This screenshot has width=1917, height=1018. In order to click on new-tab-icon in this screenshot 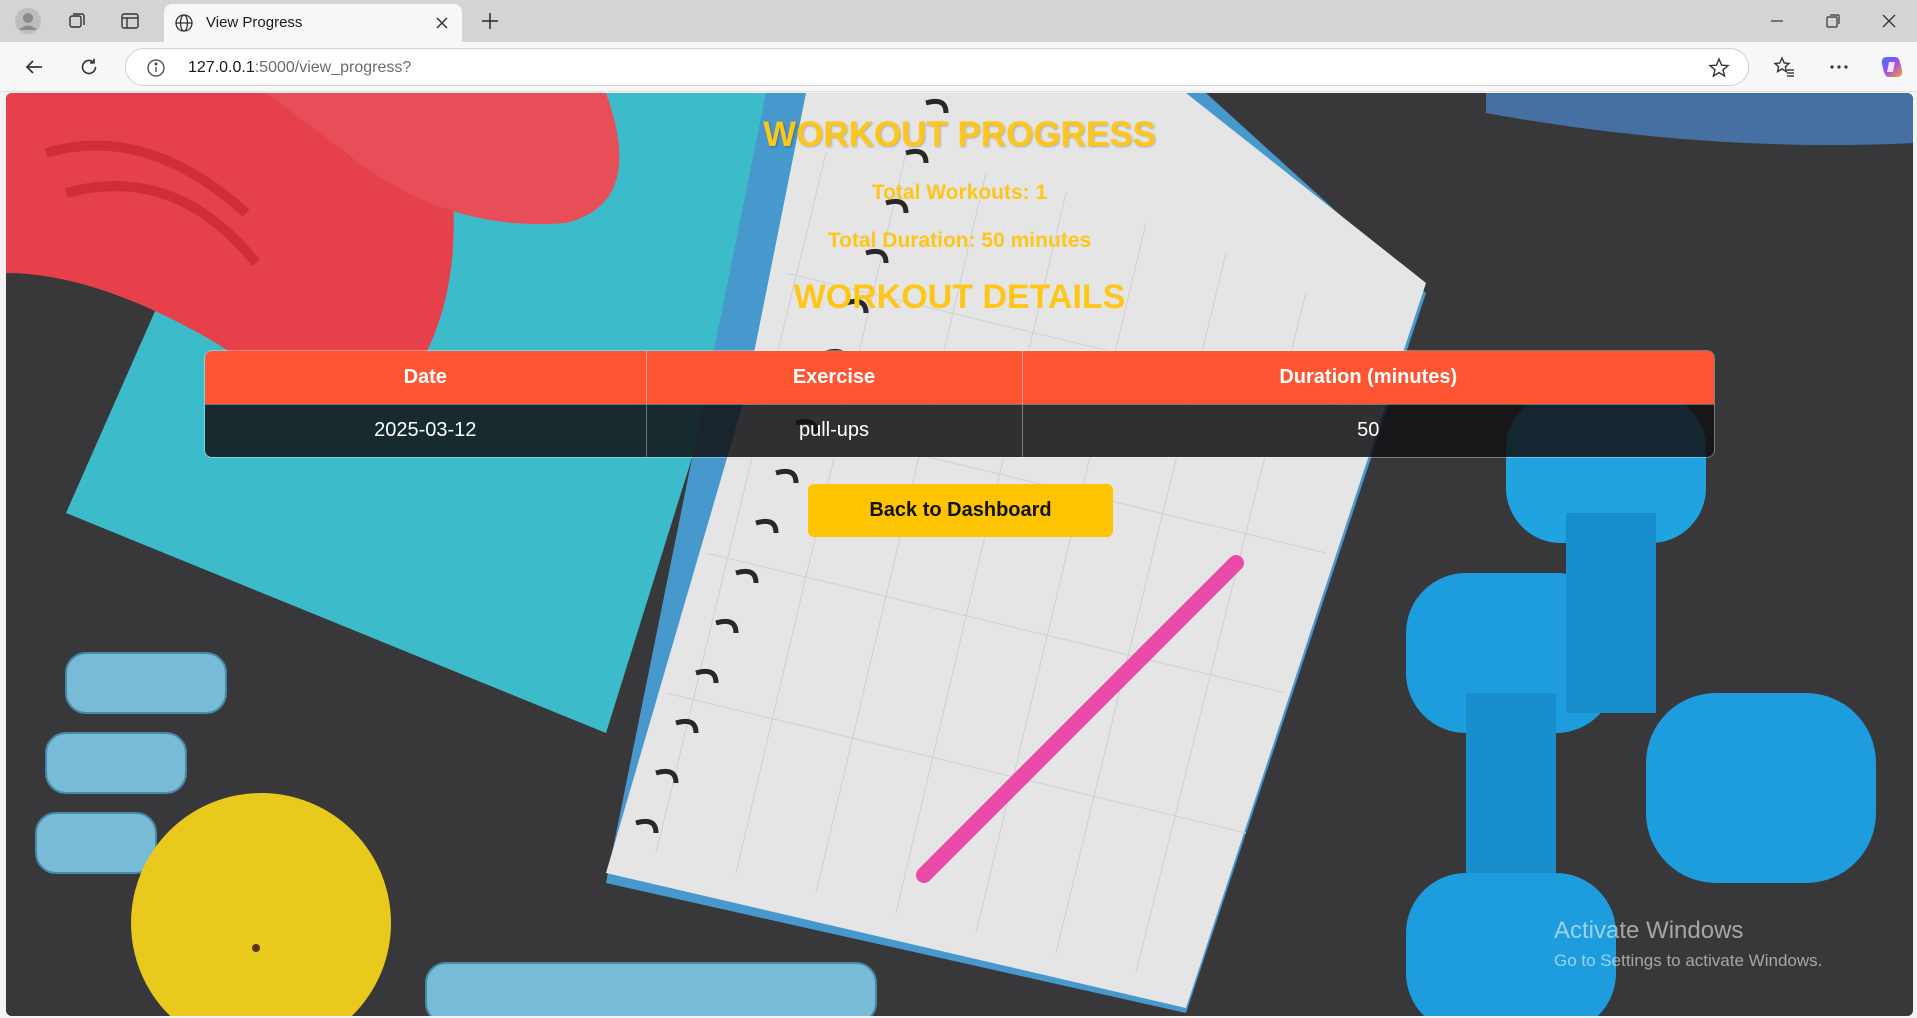, I will do `click(490, 21)`.